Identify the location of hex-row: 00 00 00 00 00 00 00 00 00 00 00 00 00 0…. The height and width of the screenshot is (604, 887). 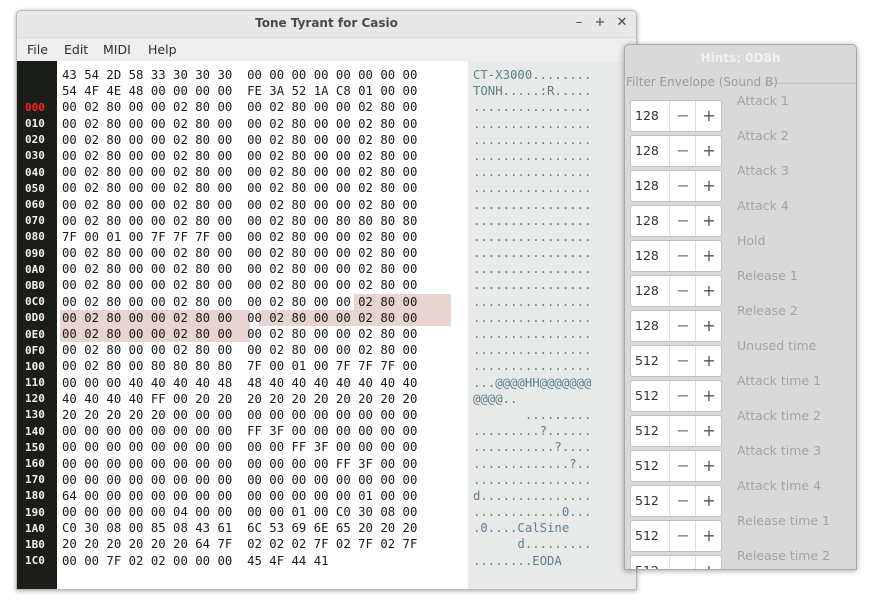
(239, 480).